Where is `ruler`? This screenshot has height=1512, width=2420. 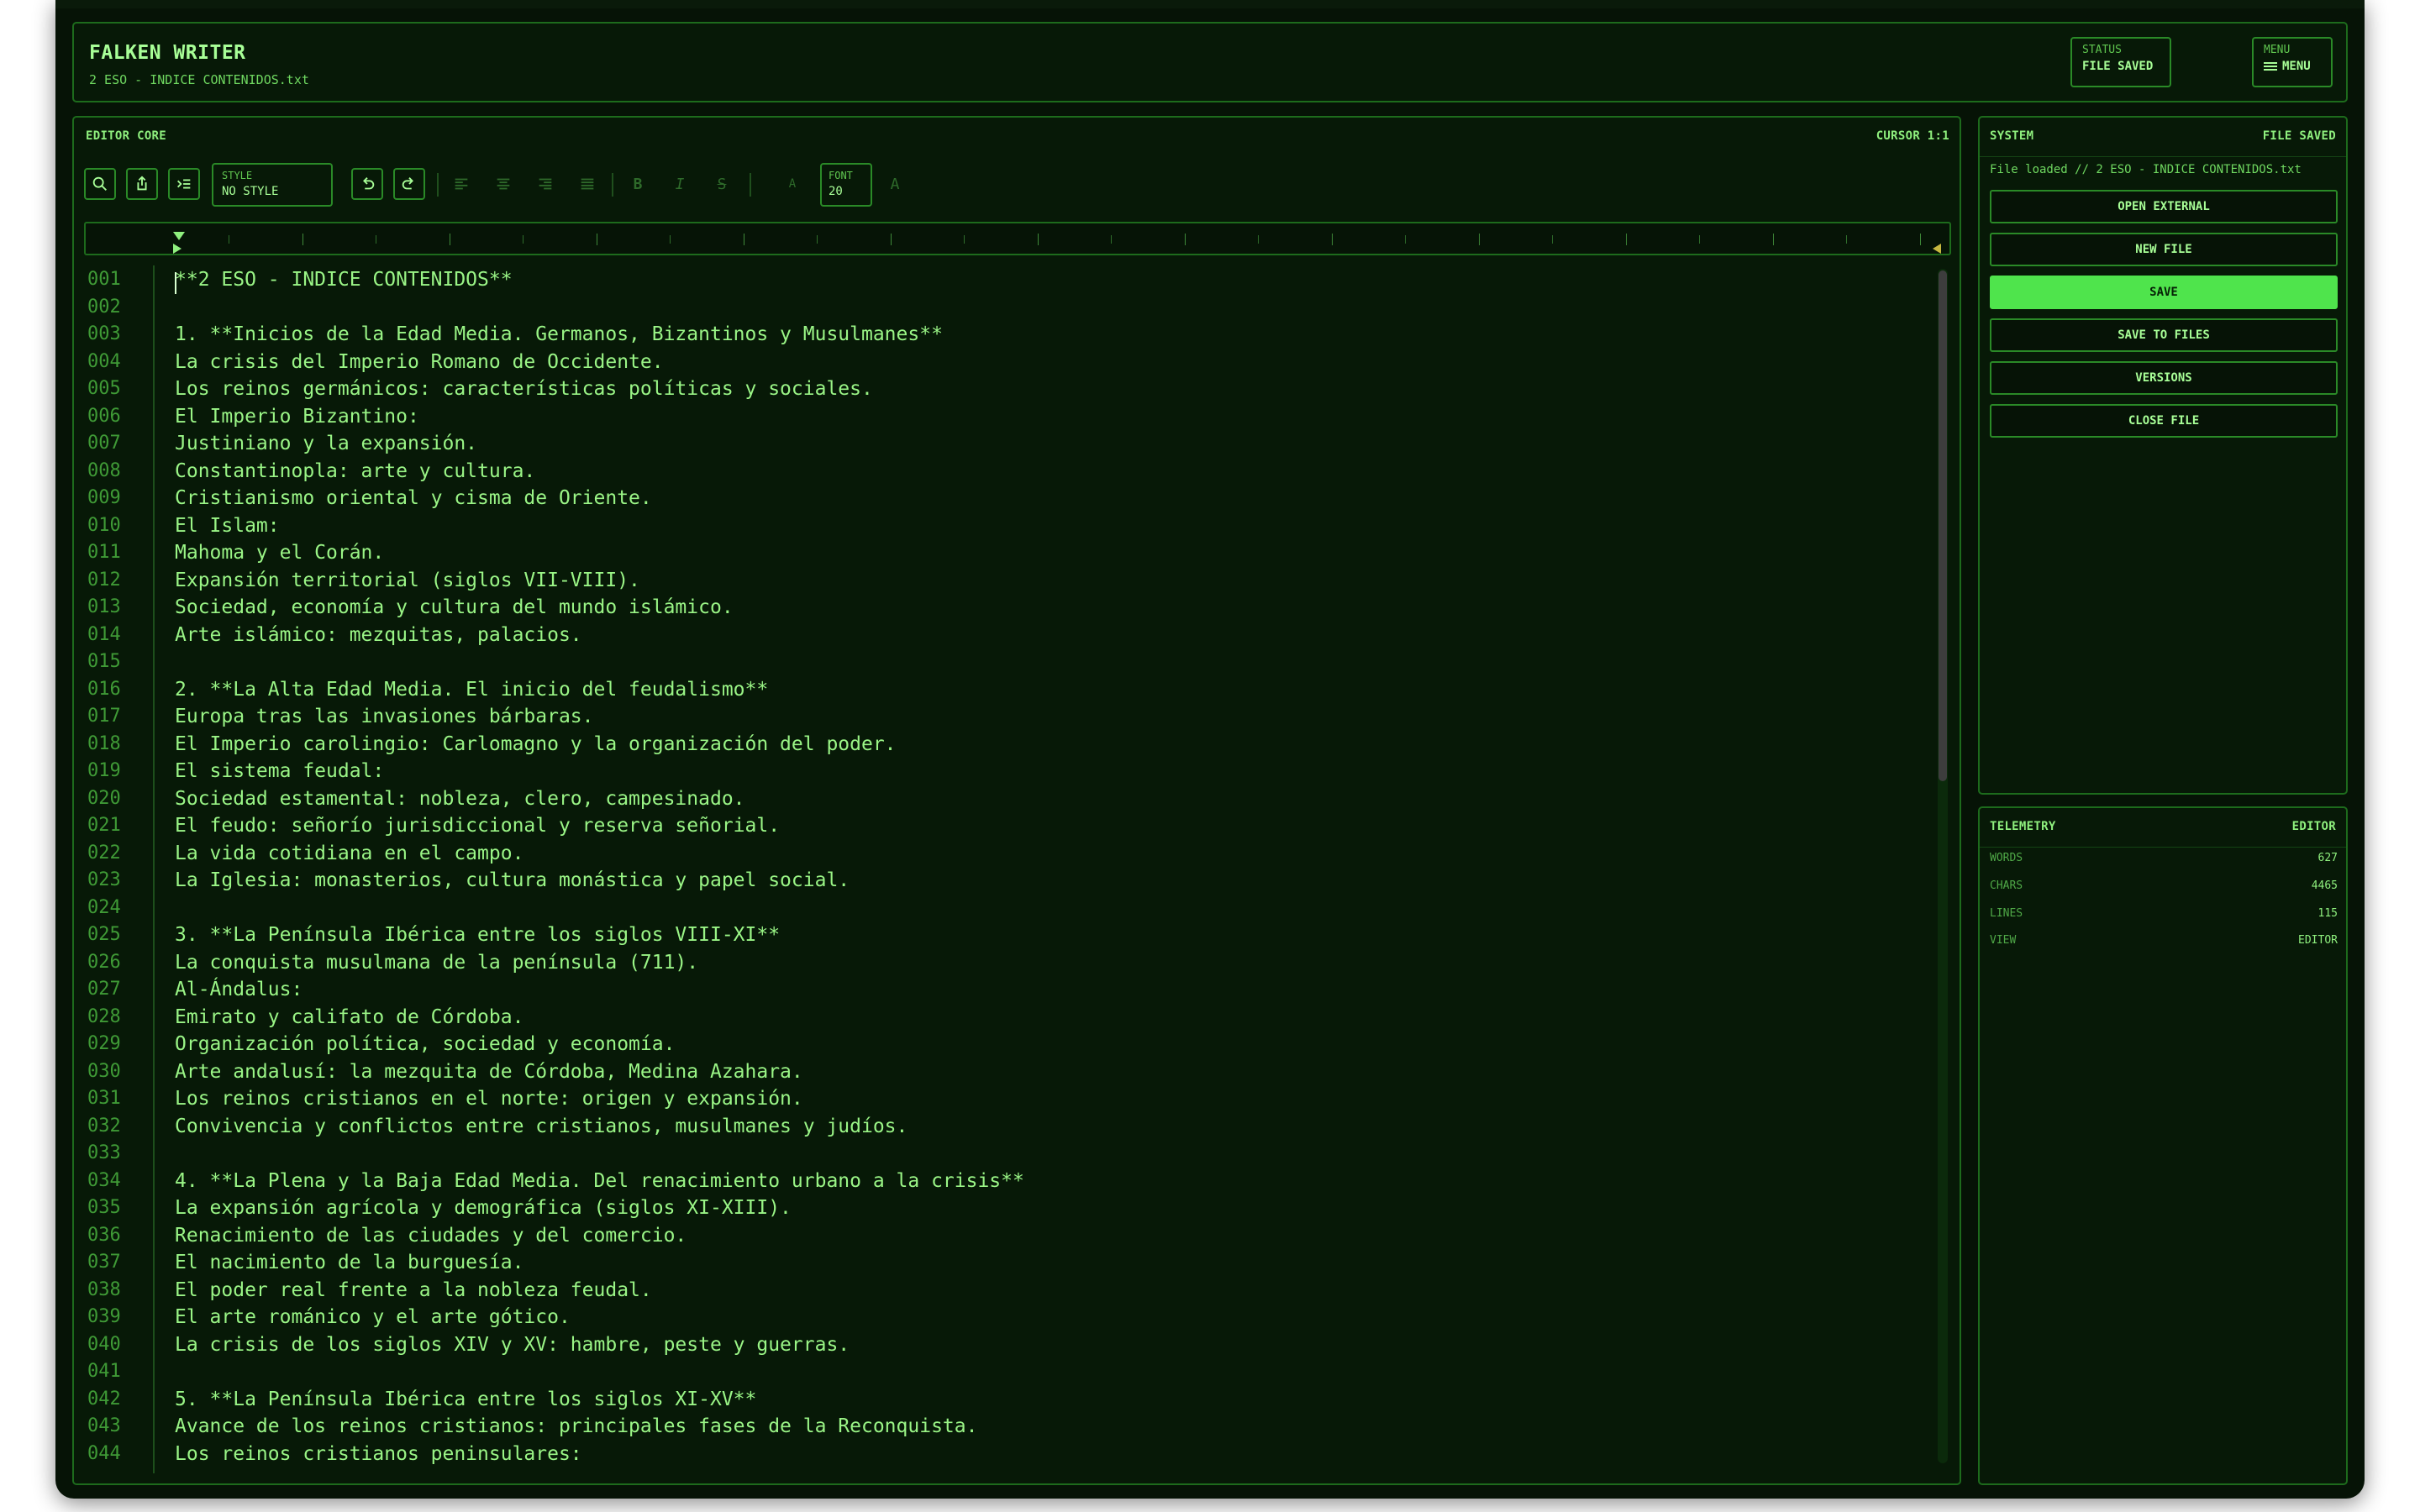
ruler is located at coordinates (1018, 238).